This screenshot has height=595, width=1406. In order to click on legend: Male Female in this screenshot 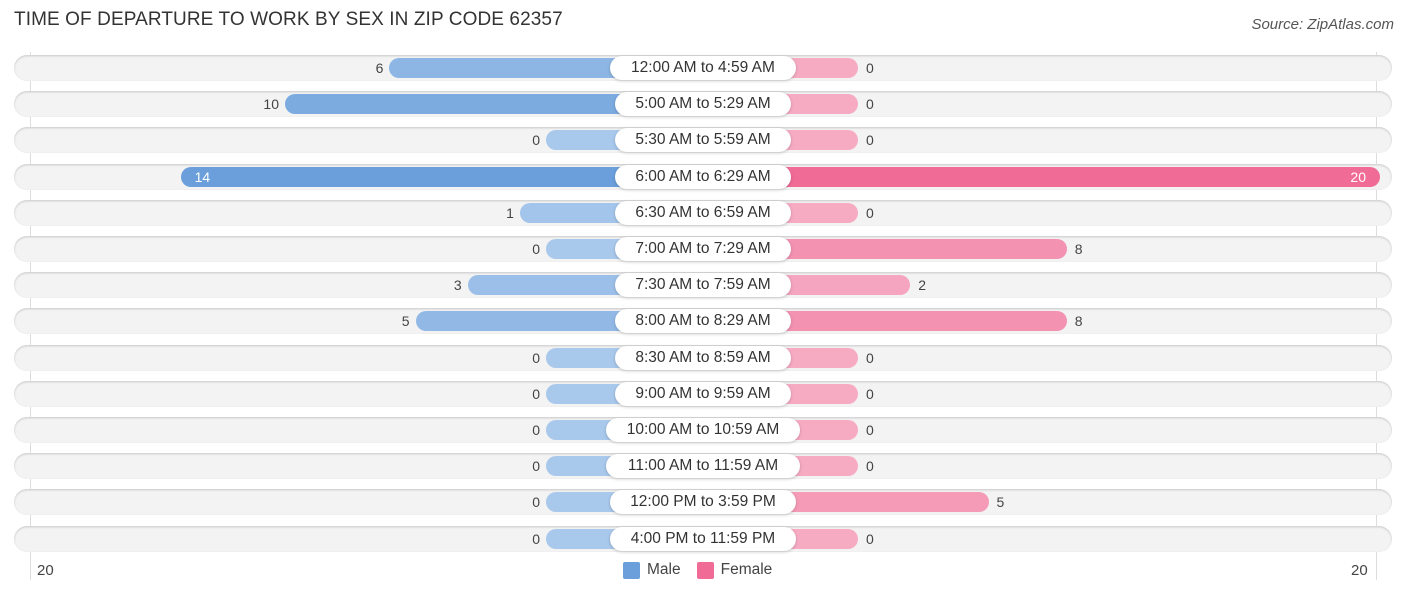, I will do `click(705, 570)`.